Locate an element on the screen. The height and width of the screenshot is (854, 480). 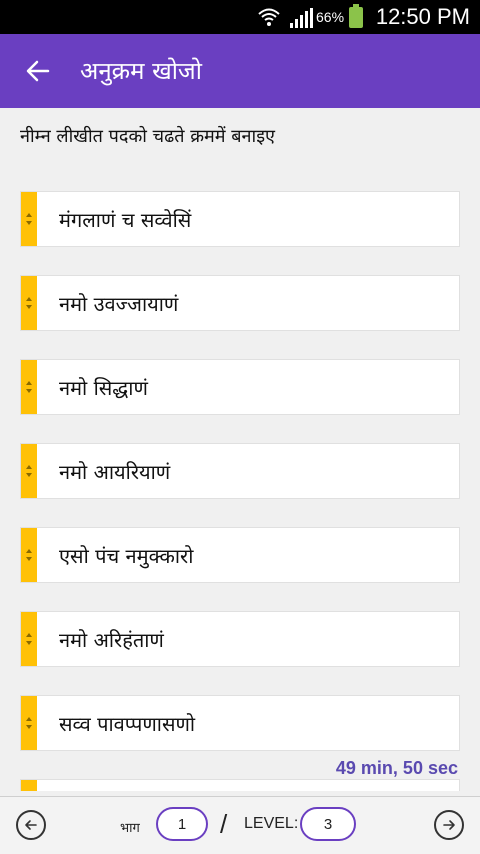
arrow-right-icon is located at coordinates (449, 825).